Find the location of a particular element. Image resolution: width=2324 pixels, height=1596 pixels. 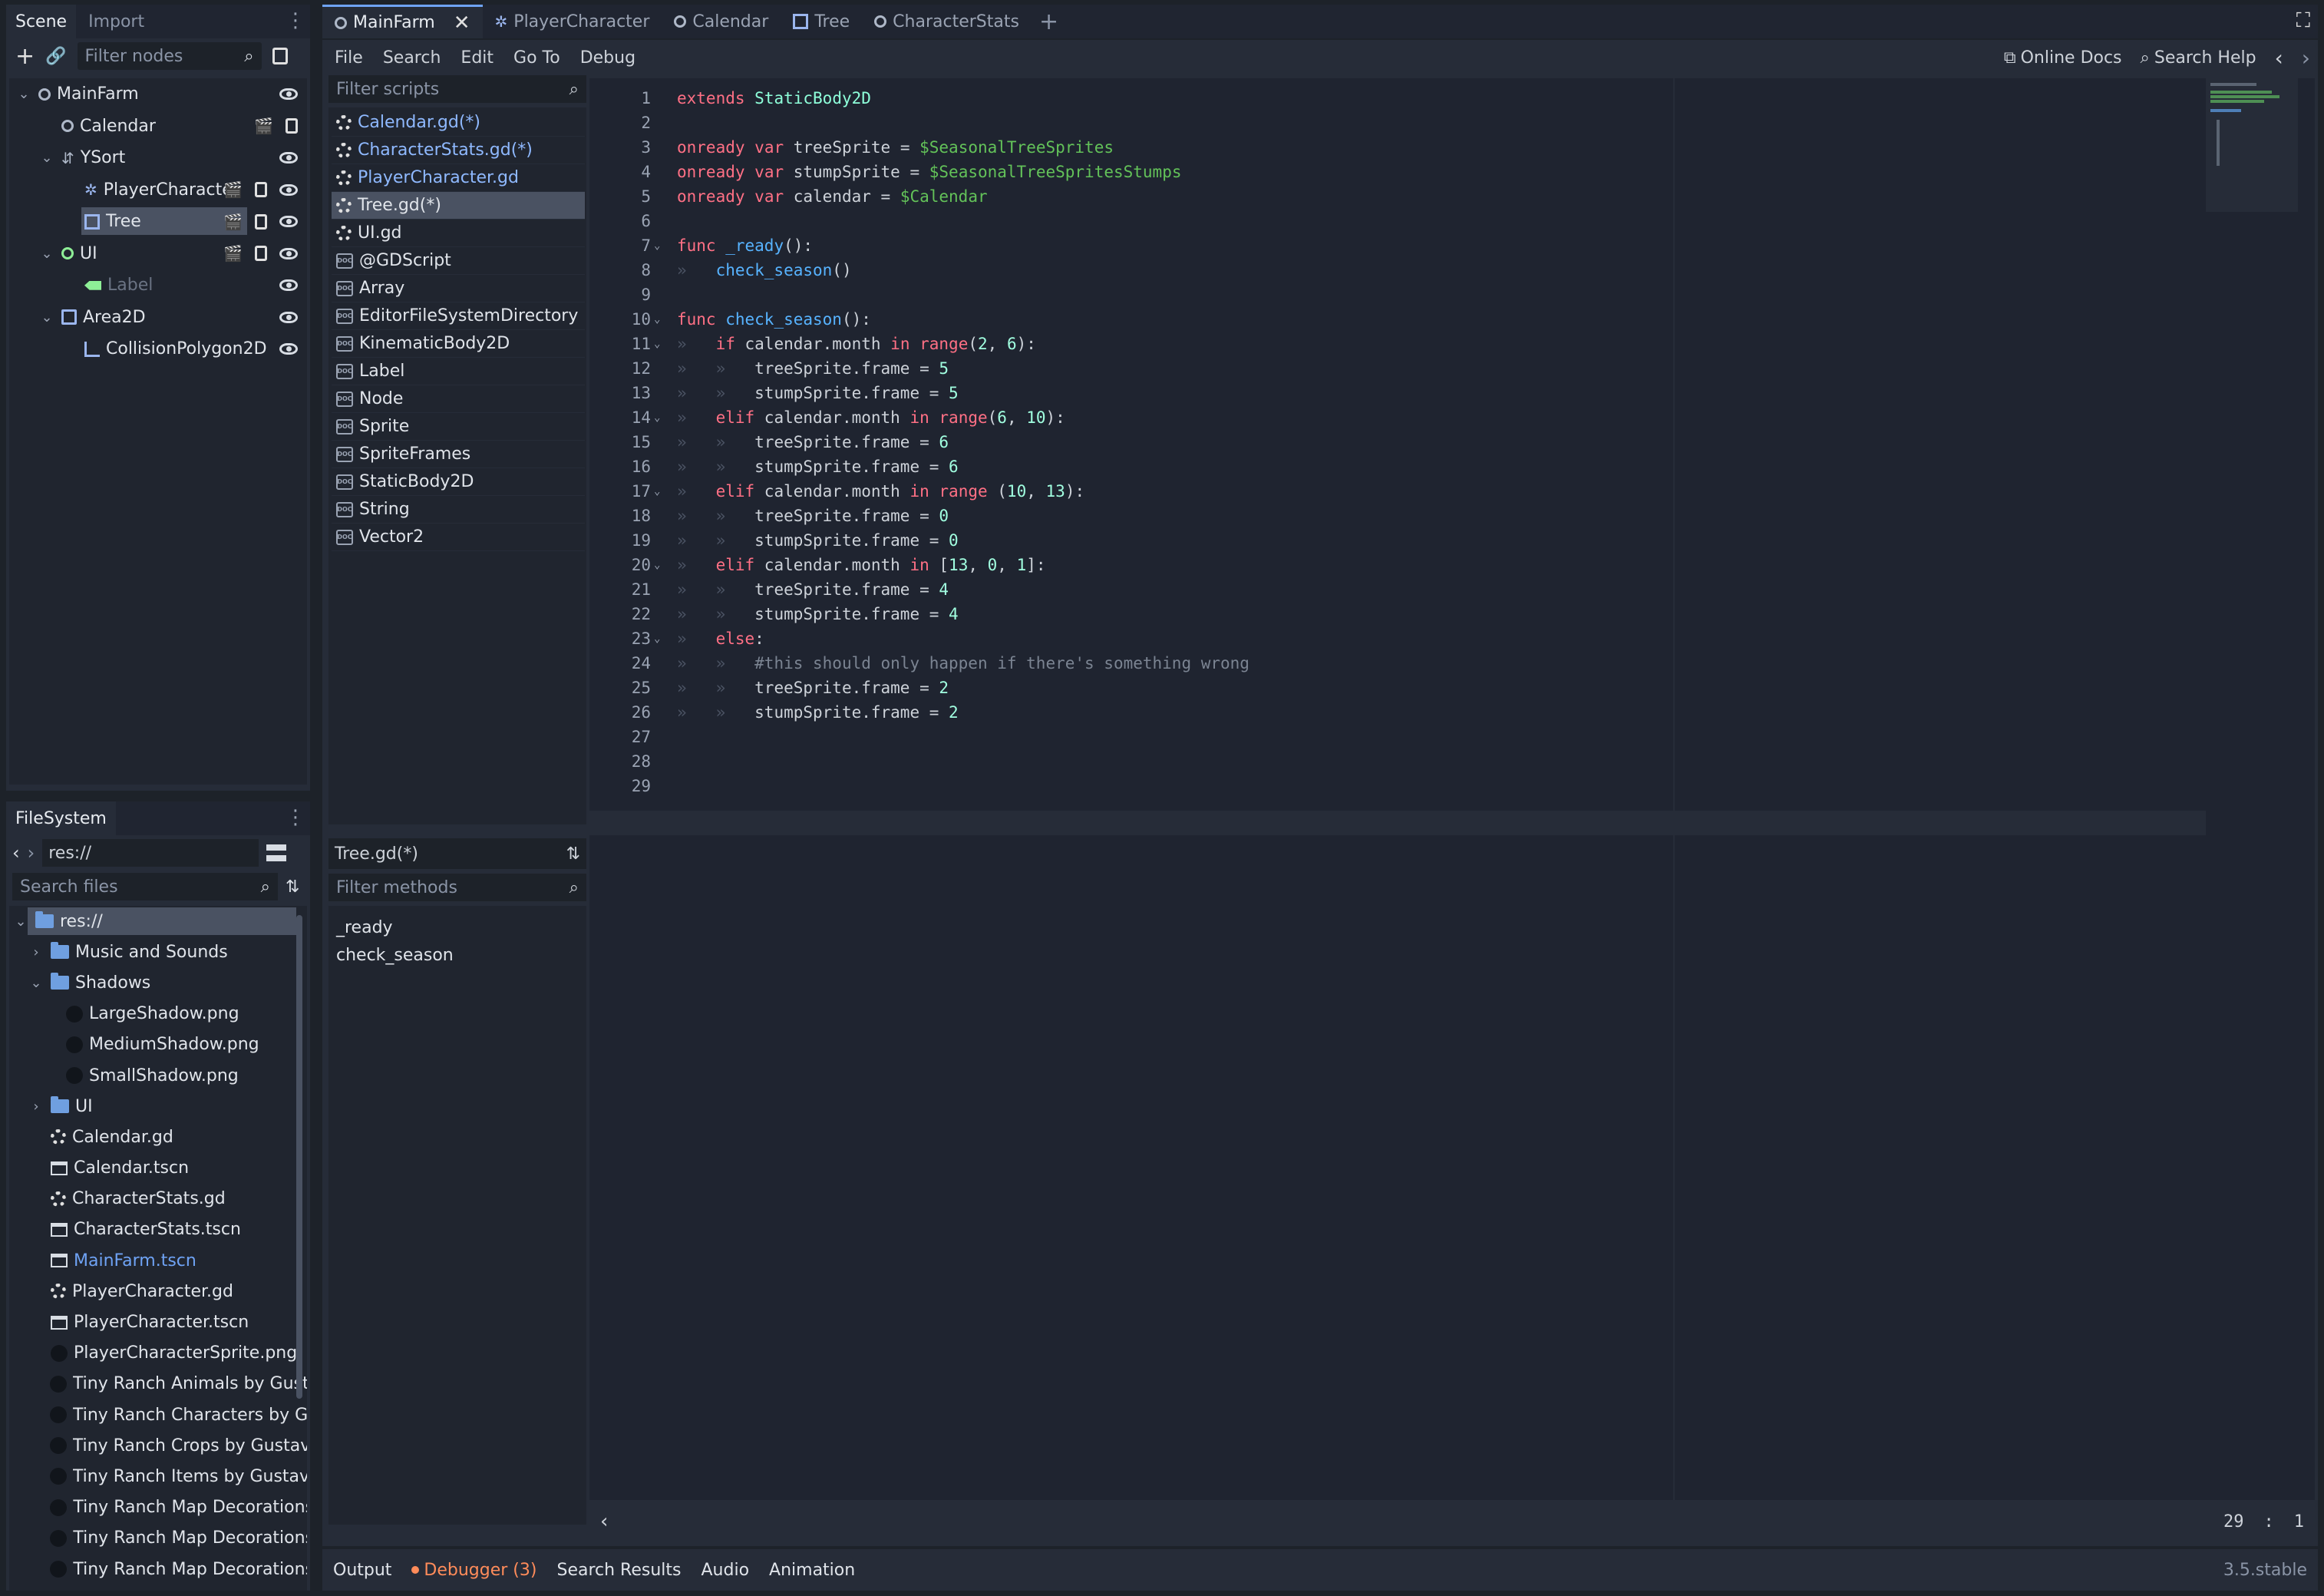

minimap is located at coordinates (2252, 145).